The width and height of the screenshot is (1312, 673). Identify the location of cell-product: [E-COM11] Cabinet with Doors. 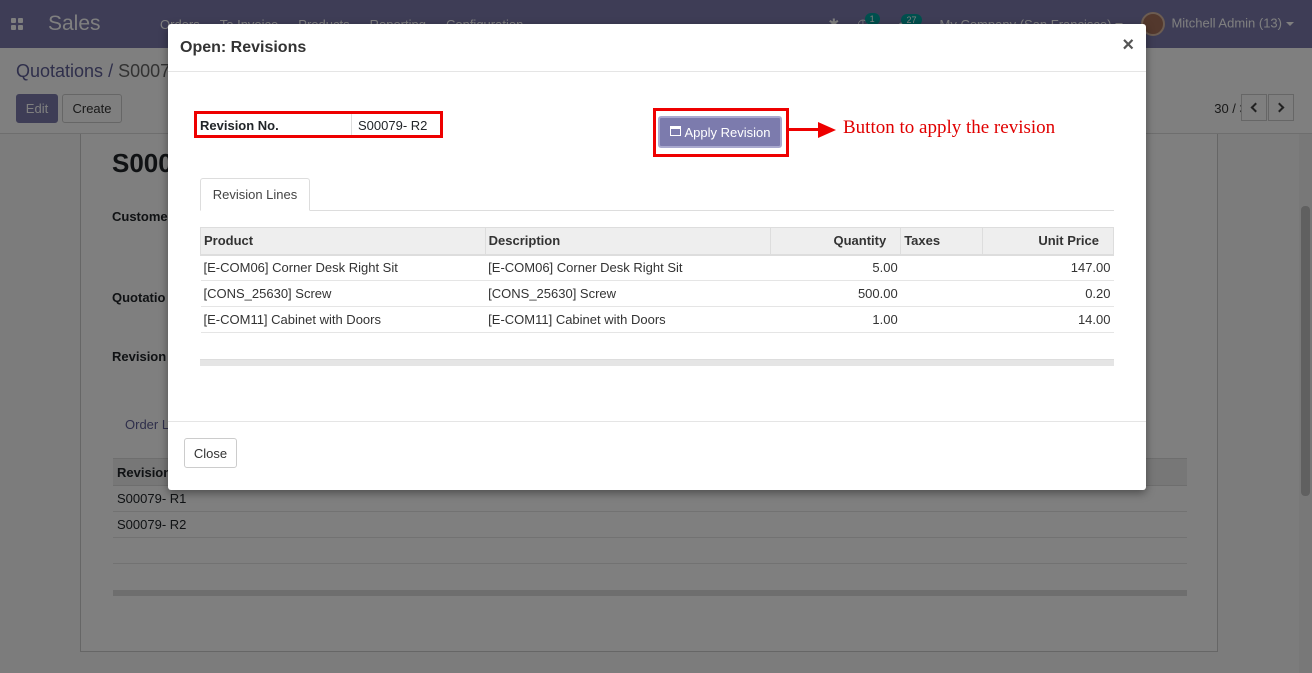
(343, 319).